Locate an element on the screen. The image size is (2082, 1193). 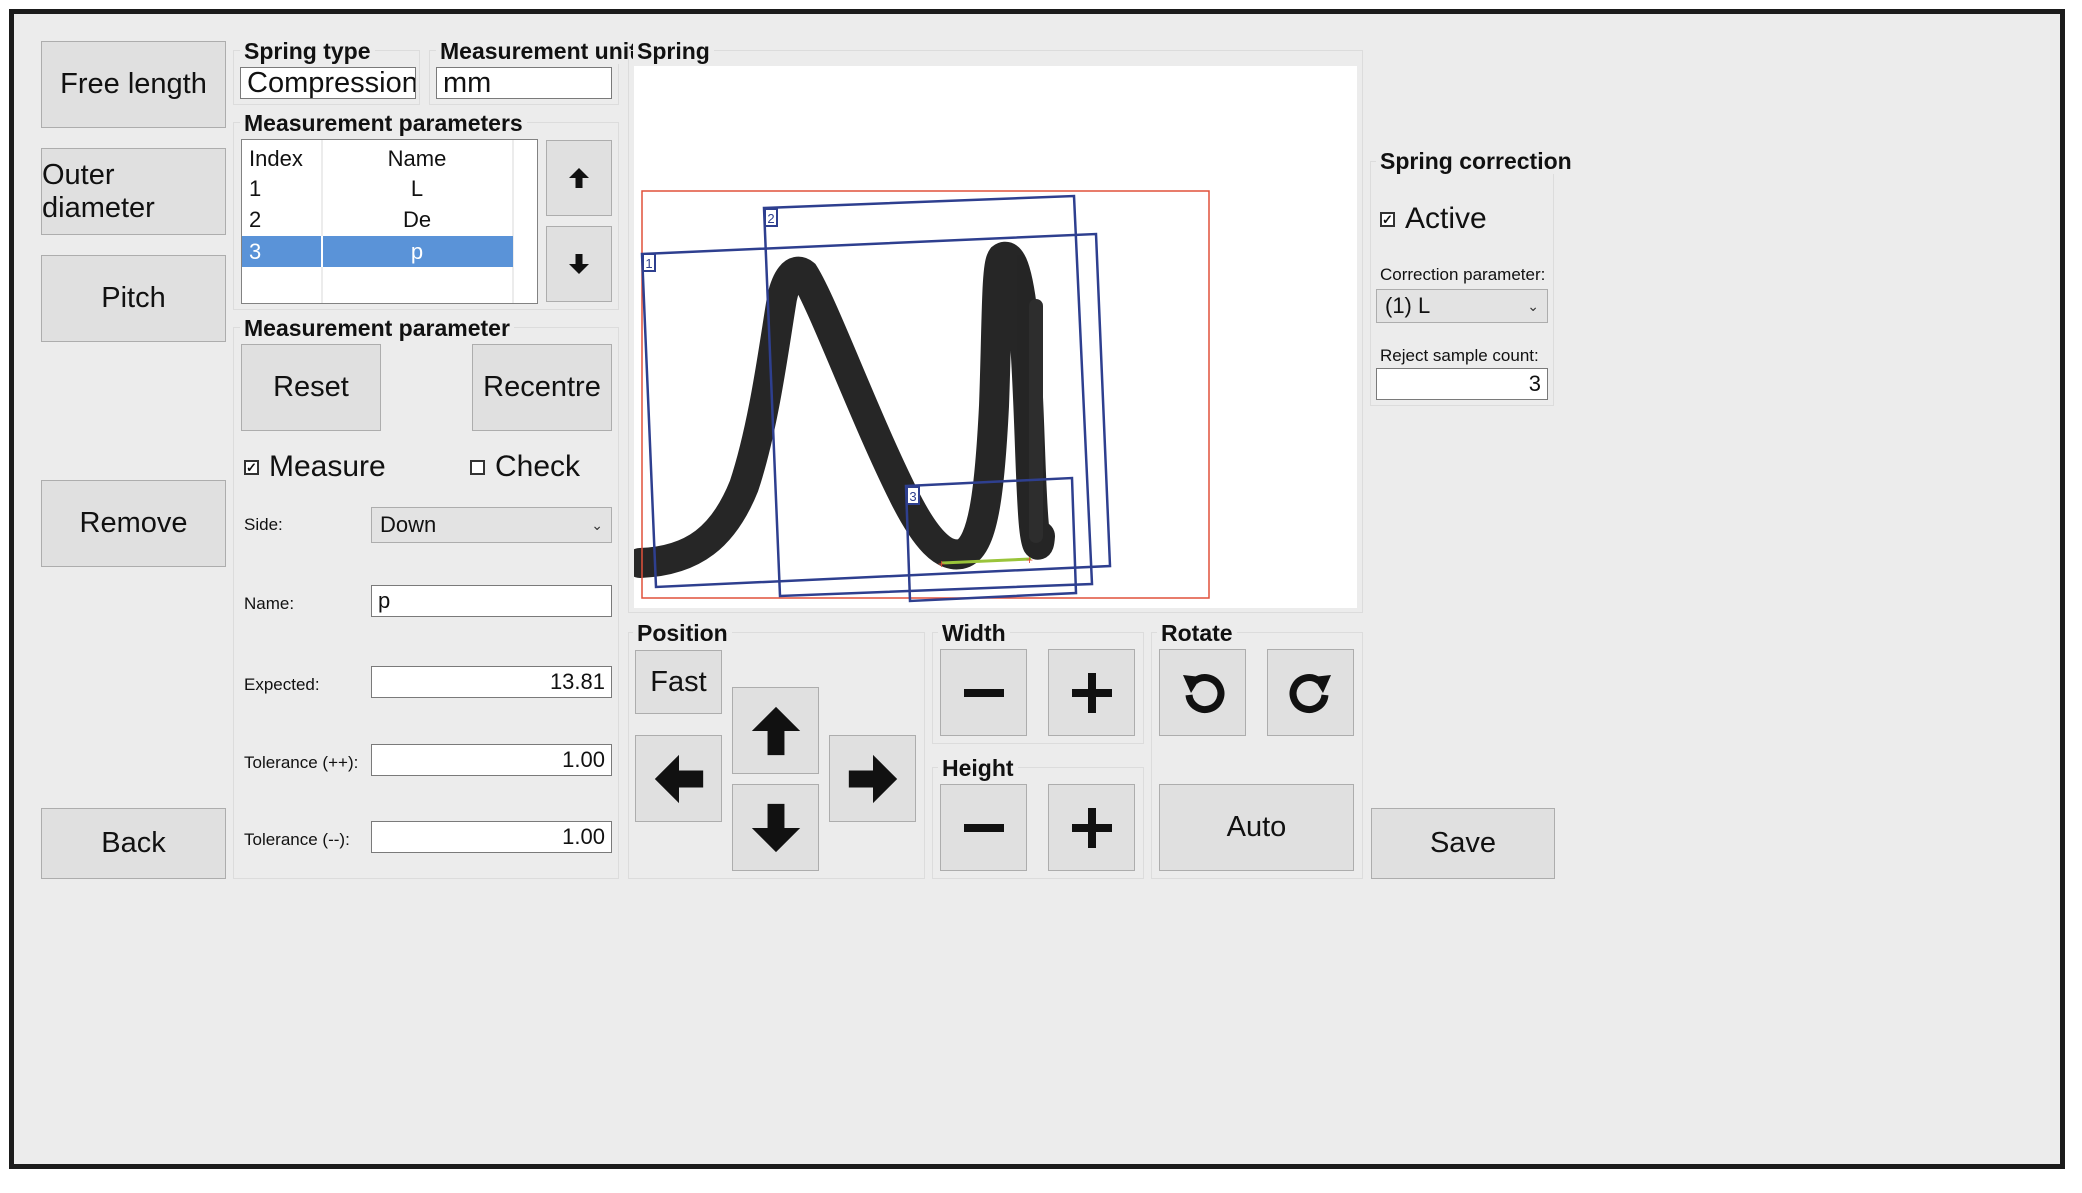
check-checkbox-box is located at coordinates (477, 467).